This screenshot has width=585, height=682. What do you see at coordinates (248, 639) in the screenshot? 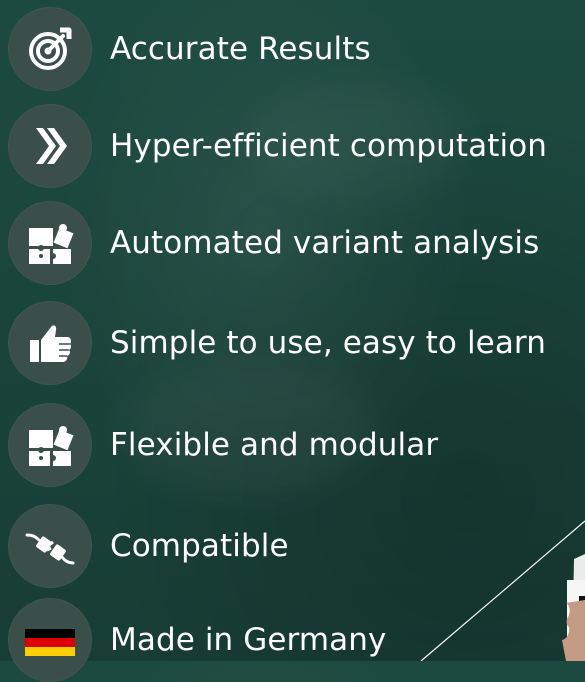
I see `feature-label: Made in Germany` at bounding box center [248, 639].